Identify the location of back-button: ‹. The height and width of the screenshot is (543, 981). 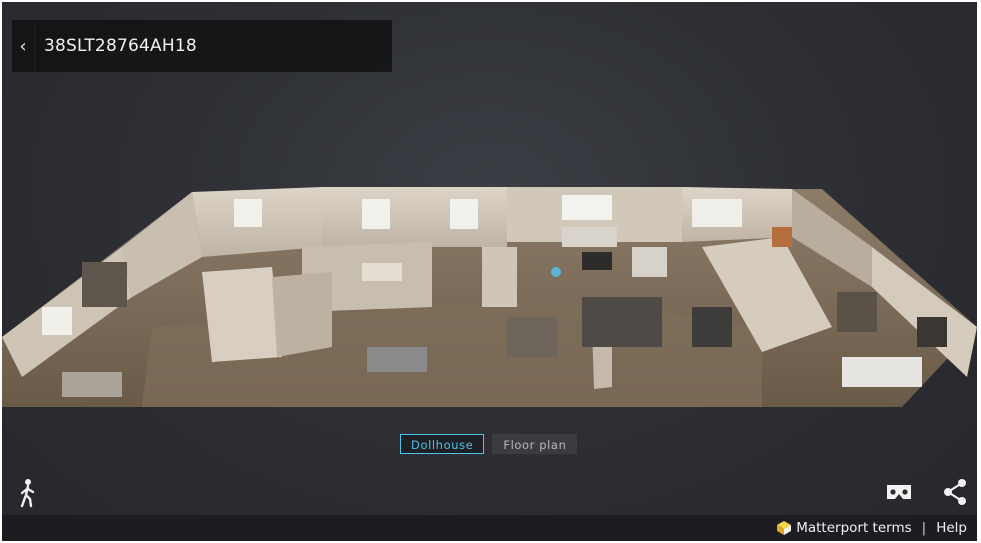
(23, 46).